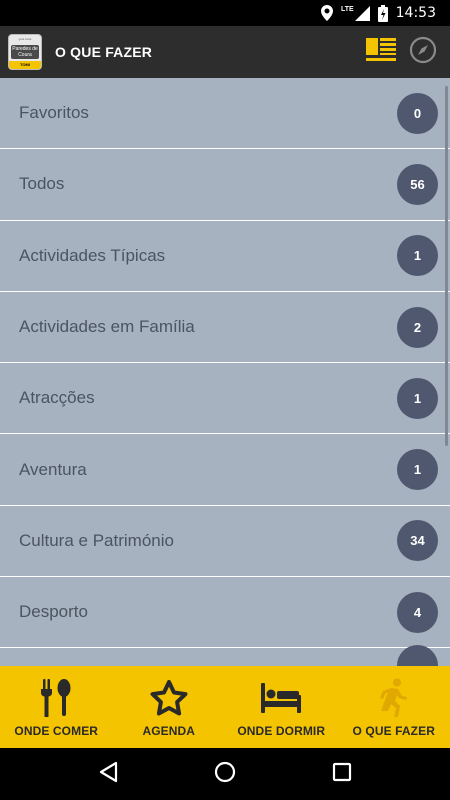  Describe the element at coordinates (92, 255) in the screenshot. I see `list-item-label: Actividades Típicas` at that location.